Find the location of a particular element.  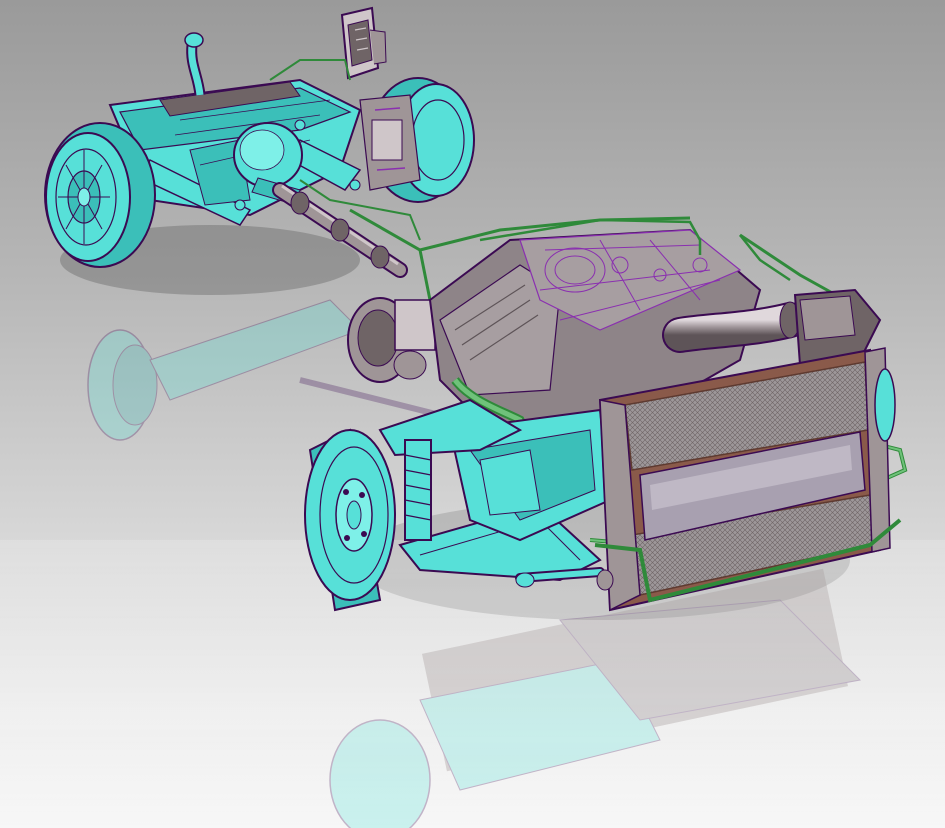

filler-pipe is located at coordinates (195, 64).